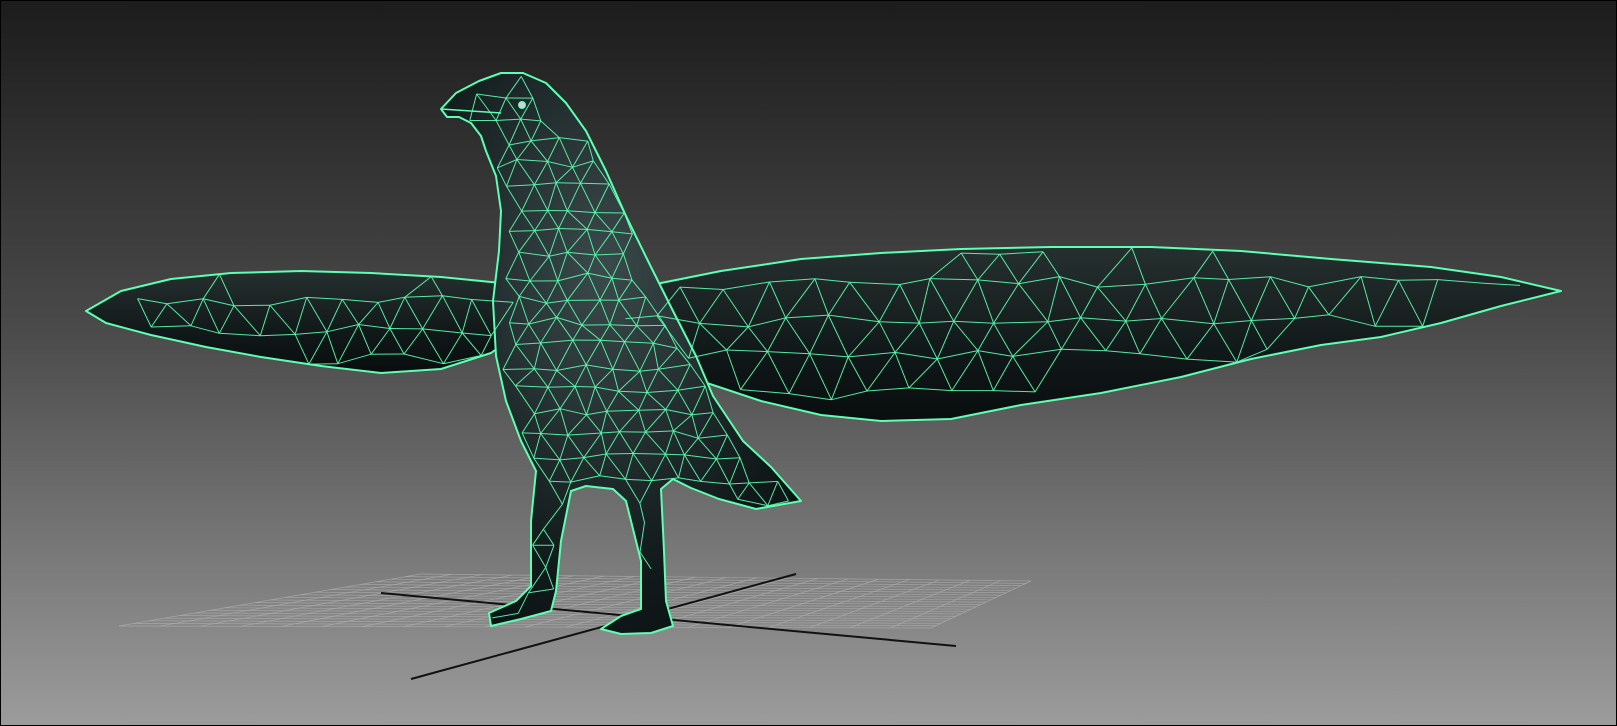 The width and height of the screenshot is (1617, 726). Describe the element at coordinates (522, 105) in the screenshot. I see `crow-eye` at that location.